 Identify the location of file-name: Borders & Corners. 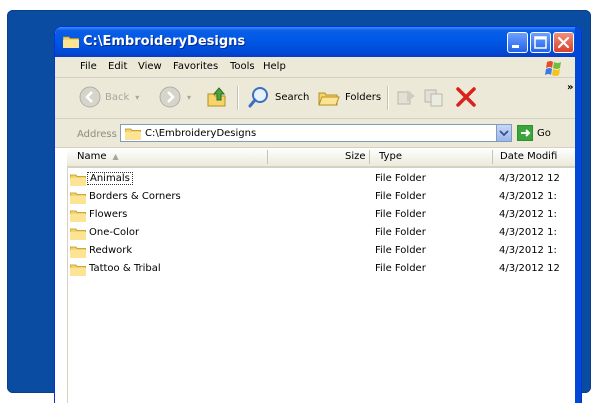
(135, 196).